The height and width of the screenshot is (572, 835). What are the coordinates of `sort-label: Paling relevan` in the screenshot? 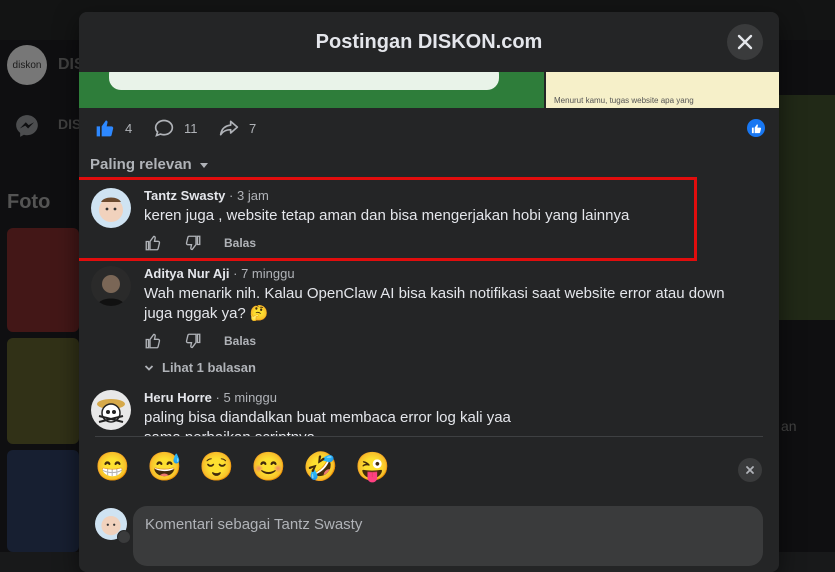 It's located at (141, 164).